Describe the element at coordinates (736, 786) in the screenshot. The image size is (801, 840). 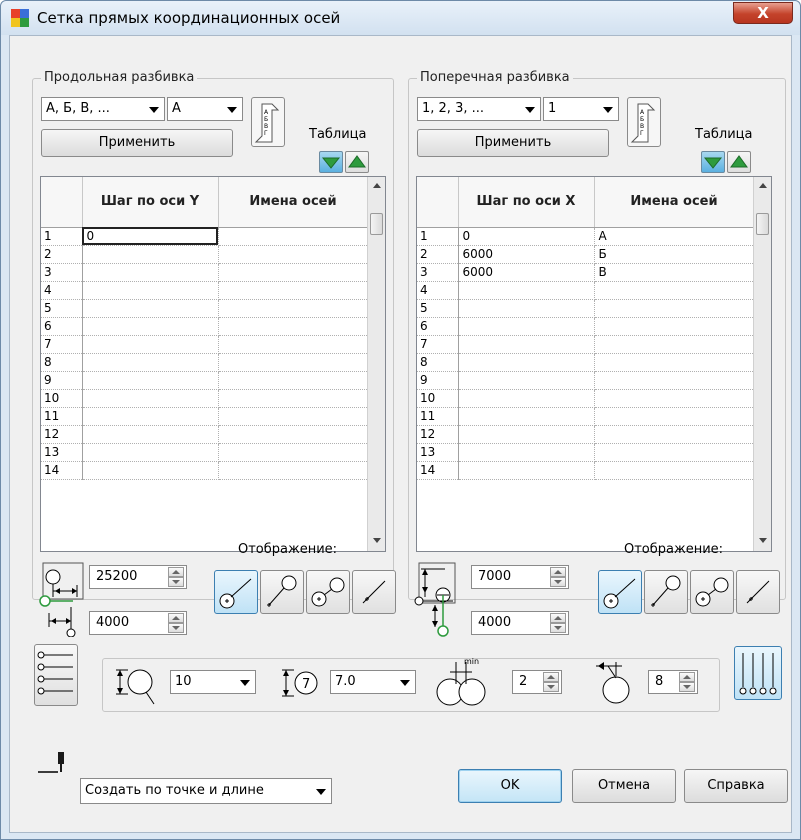
I see `help-button: Справка` at that location.